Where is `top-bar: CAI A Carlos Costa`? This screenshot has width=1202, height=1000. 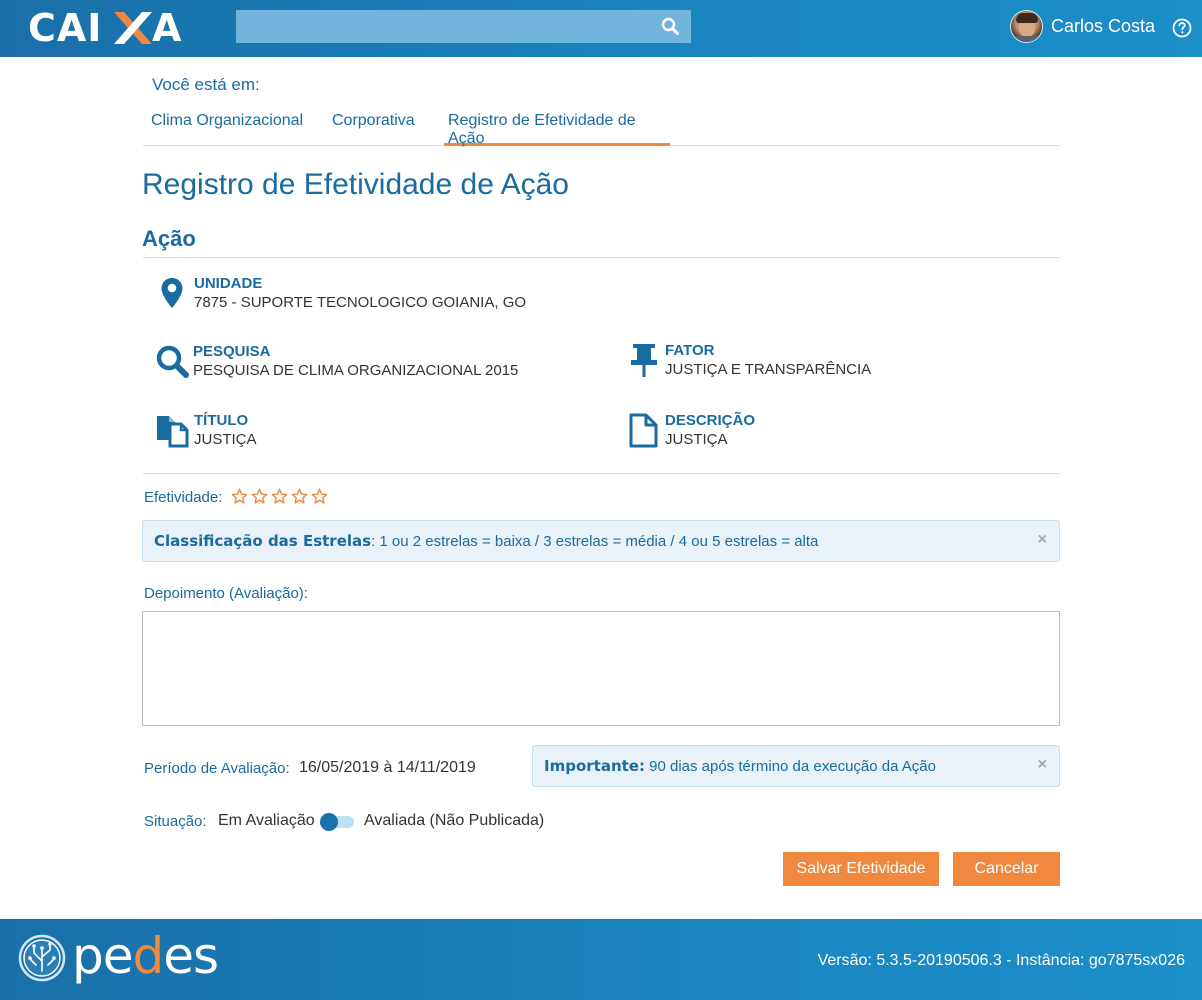
top-bar: CAI A Carlos Costa is located at coordinates (601, 28).